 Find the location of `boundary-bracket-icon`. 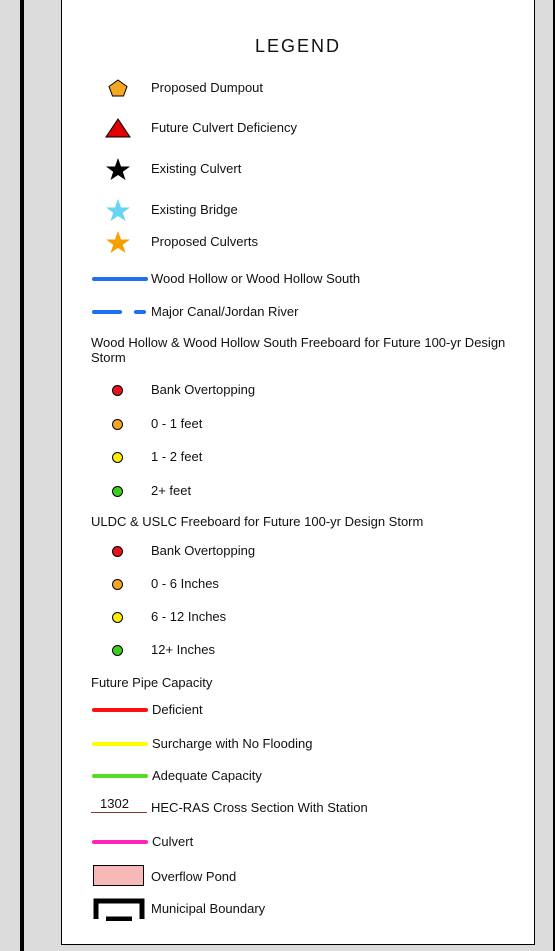

boundary-bracket-icon is located at coordinates (119, 909).